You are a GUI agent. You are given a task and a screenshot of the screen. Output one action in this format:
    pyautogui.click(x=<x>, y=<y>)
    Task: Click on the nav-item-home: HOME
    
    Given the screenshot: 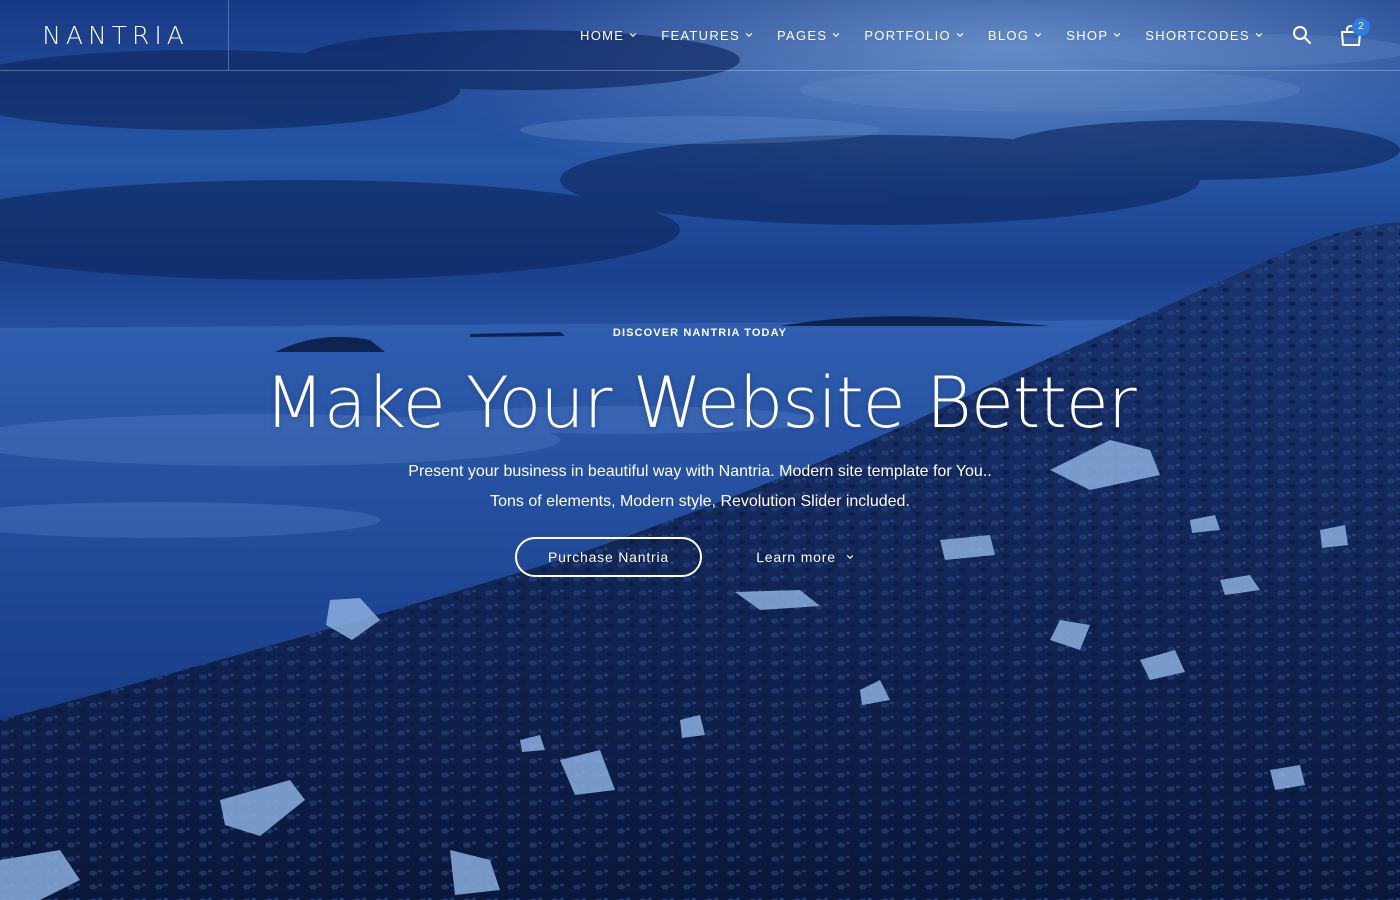 What is the action you would take?
    pyautogui.click(x=608, y=35)
    